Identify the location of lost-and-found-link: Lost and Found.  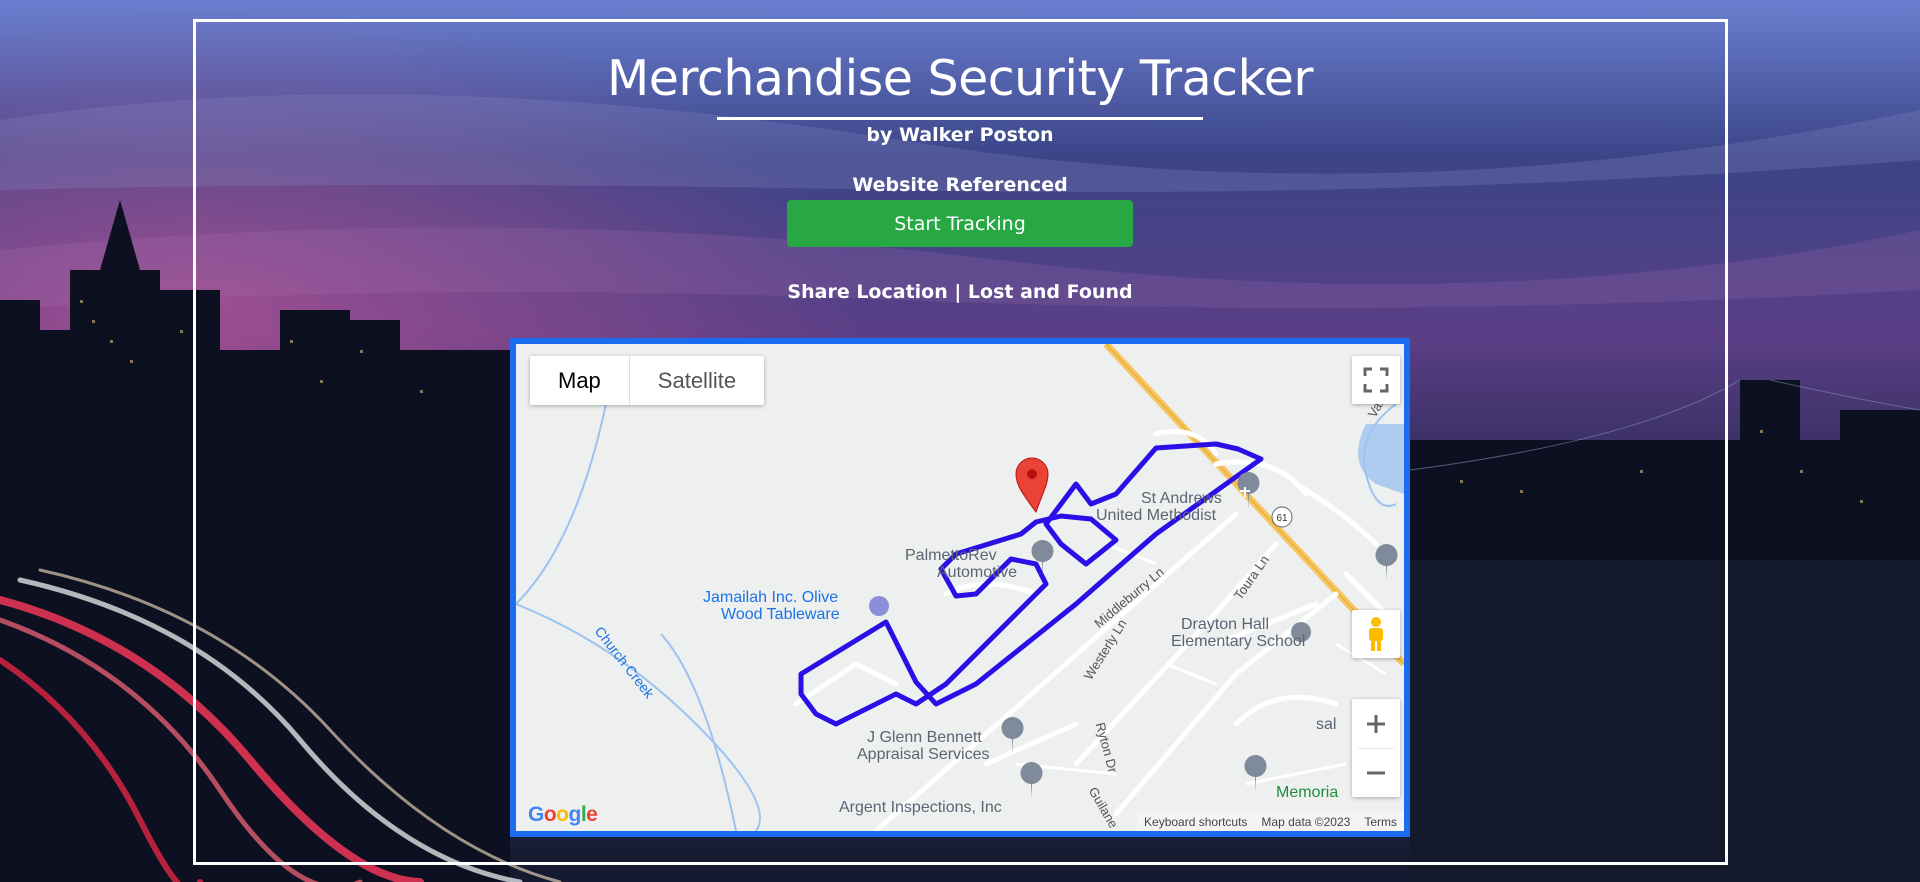
(1050, 292).